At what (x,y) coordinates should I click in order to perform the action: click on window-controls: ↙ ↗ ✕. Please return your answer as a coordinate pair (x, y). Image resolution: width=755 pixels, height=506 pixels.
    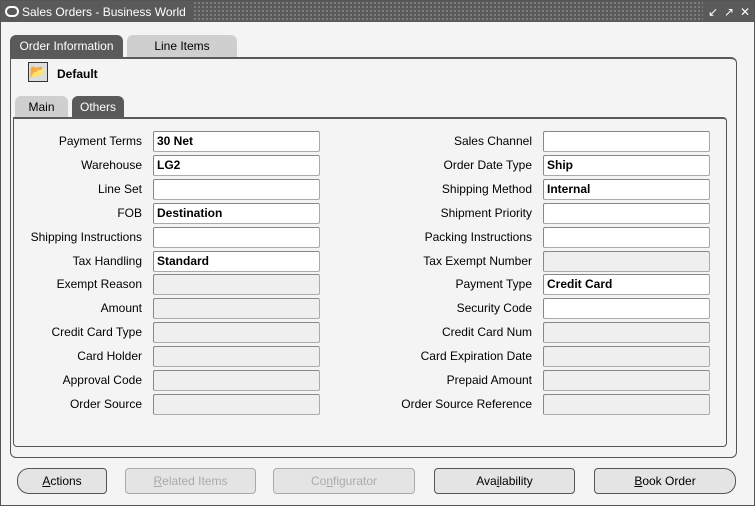
    Looking at the image, I should click on (728, 11).